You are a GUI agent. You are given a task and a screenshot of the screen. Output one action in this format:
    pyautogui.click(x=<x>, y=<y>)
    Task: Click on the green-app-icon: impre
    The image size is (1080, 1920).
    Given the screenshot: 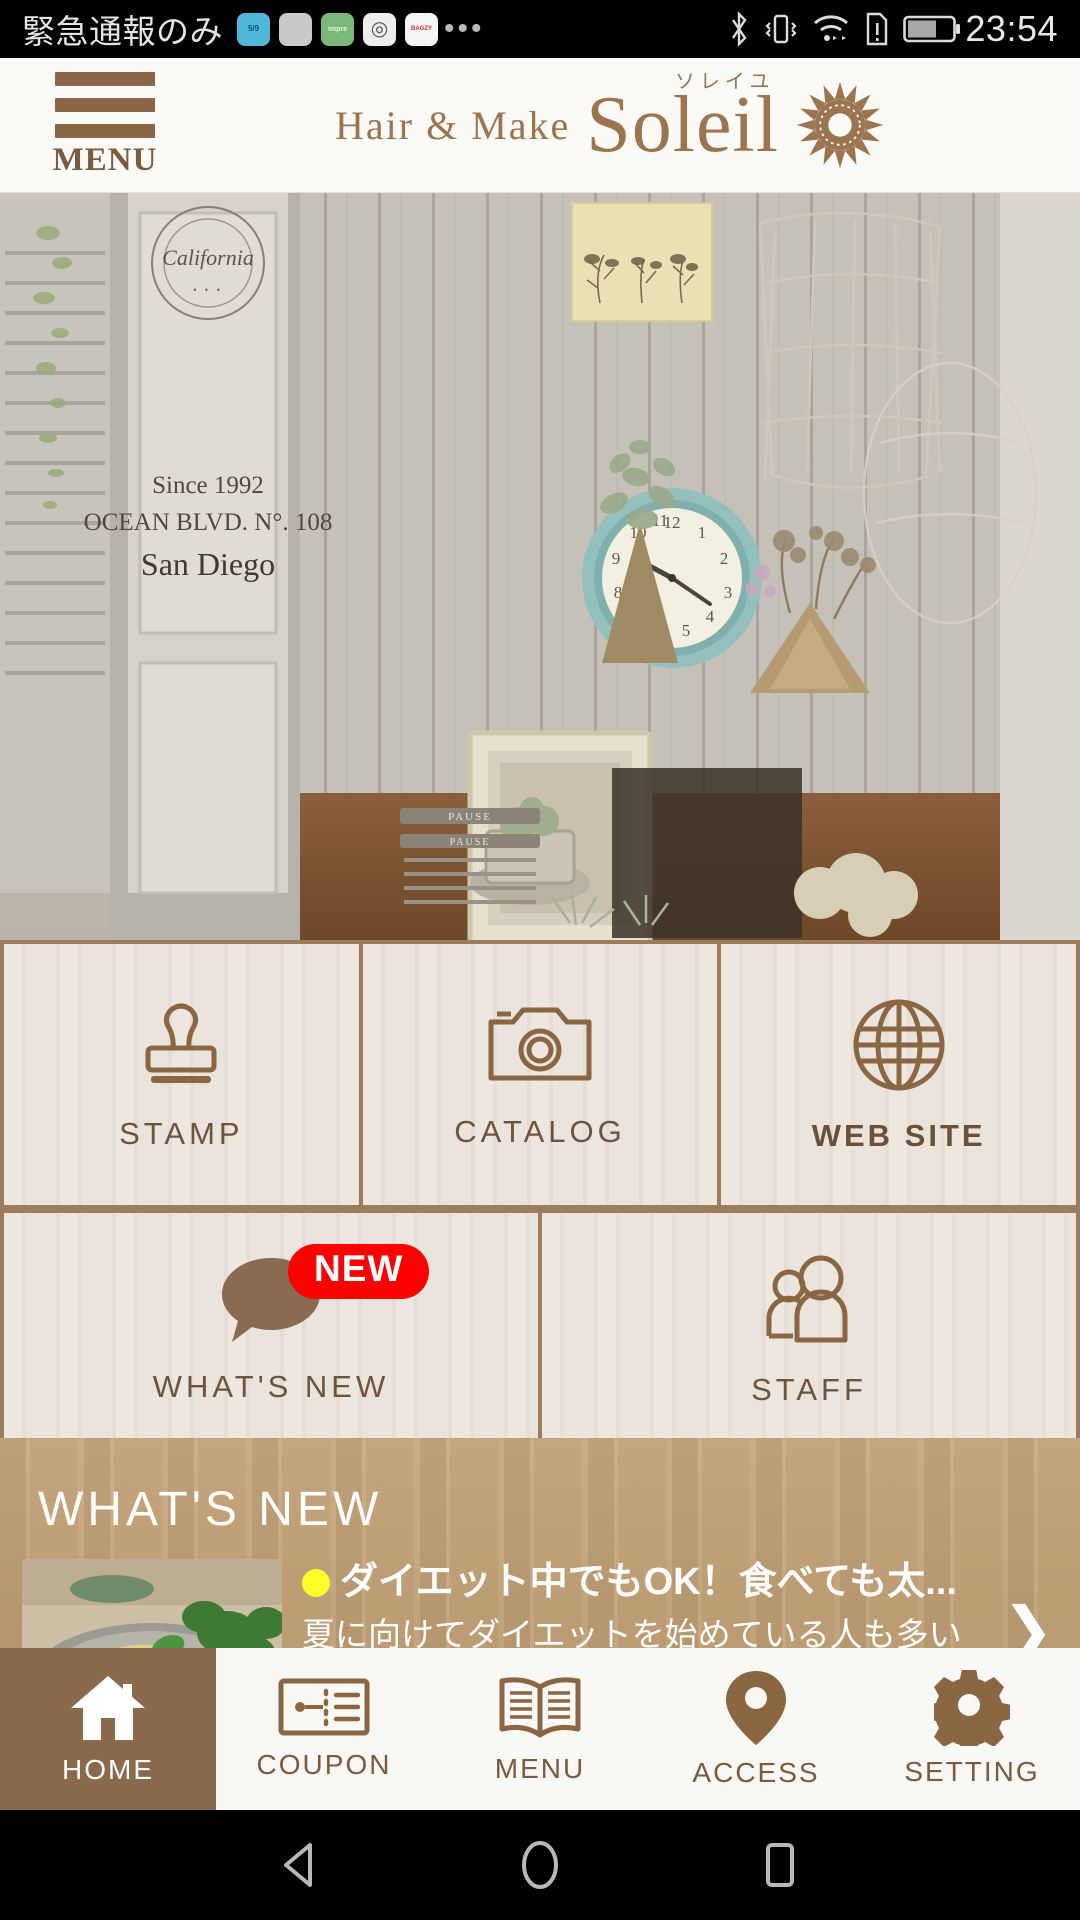 What is the action you would take?
    pyautogui.click(x=337, y=29)
    